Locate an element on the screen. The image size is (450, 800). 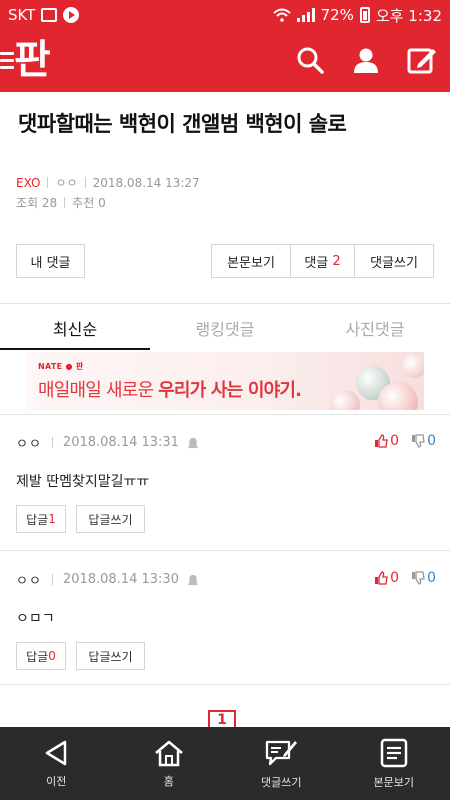
article-views: 조회 28 is located at coordinates (37, 203).